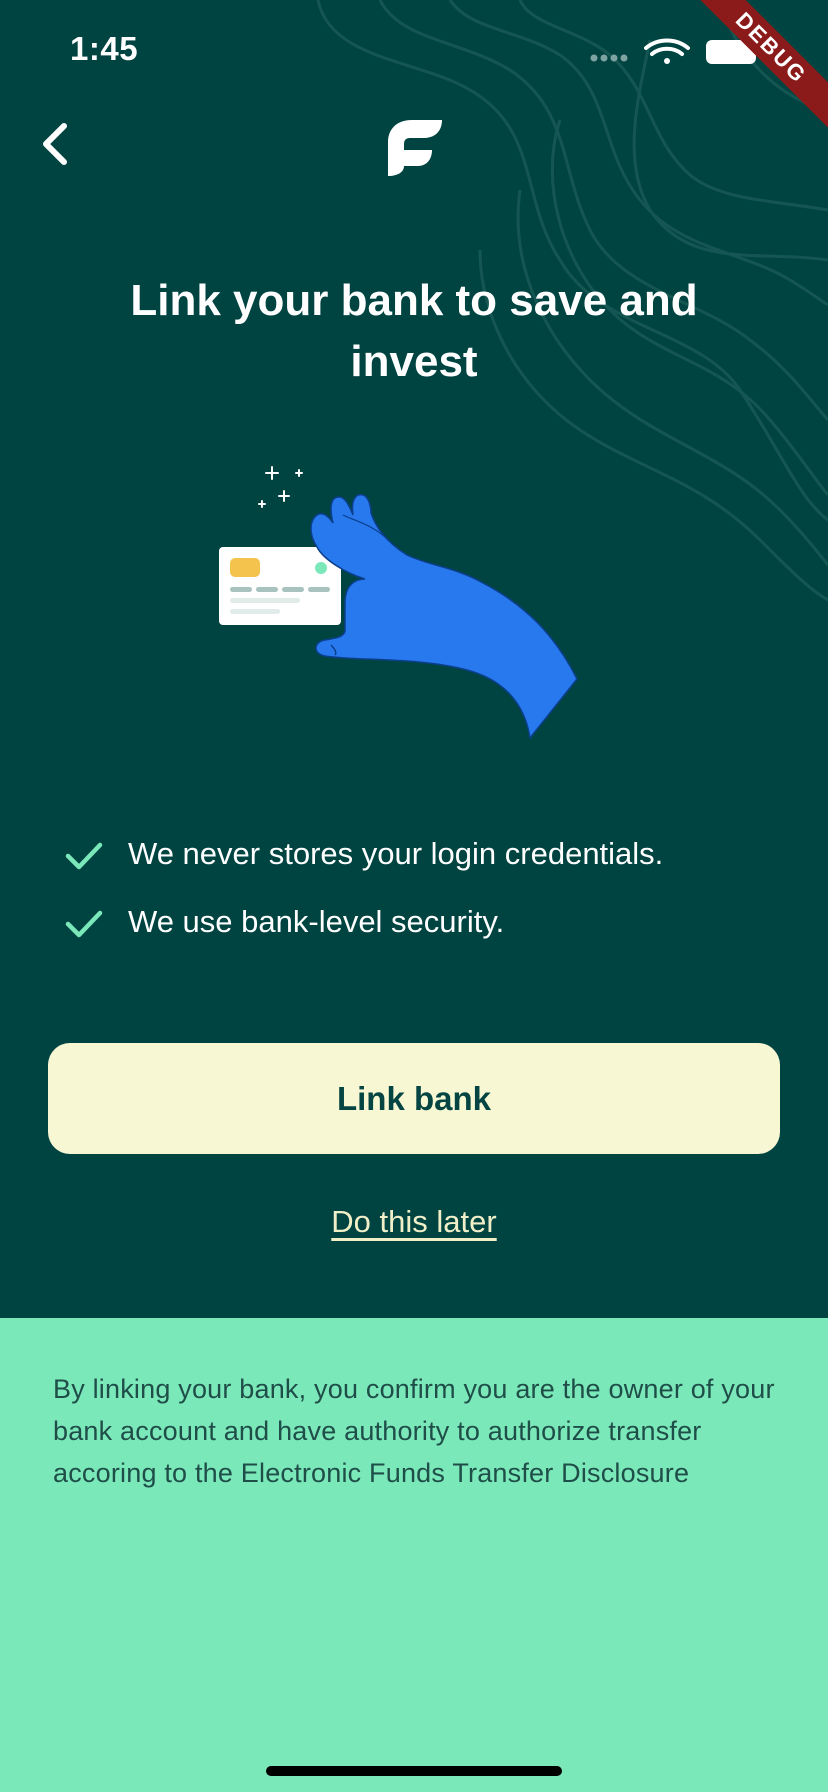  I want to click on debug-banner: DEBUG, so click(758, 70).